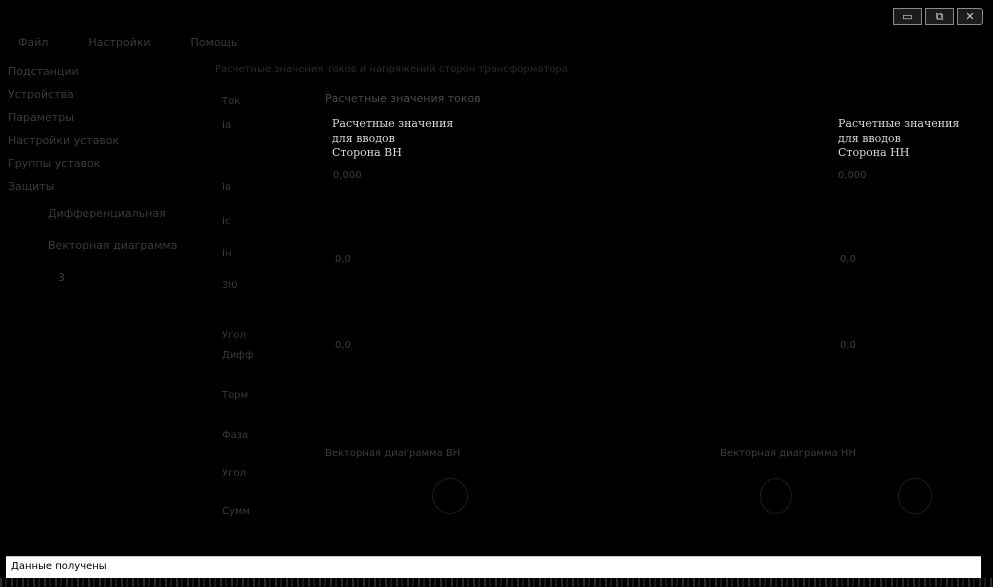  I want to click on menu-bar: Файл Настройки Помощь, so click(127, 42).